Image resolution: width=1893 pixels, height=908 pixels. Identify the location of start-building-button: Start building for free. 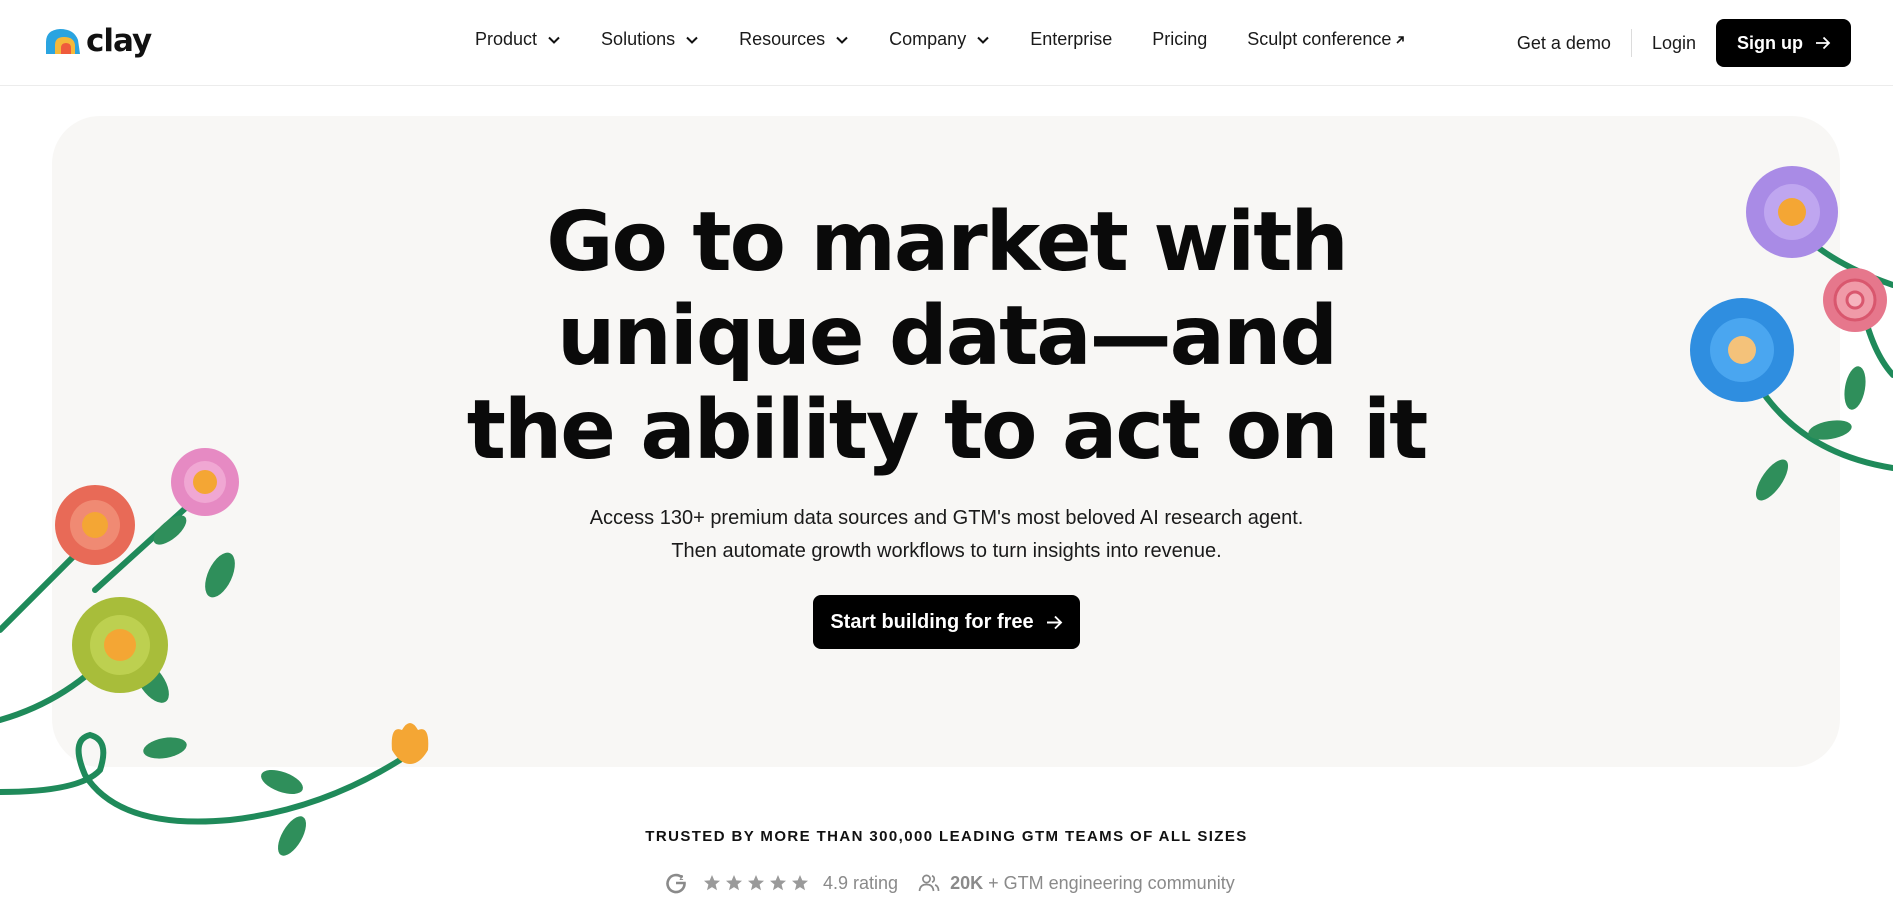
(946, 622).